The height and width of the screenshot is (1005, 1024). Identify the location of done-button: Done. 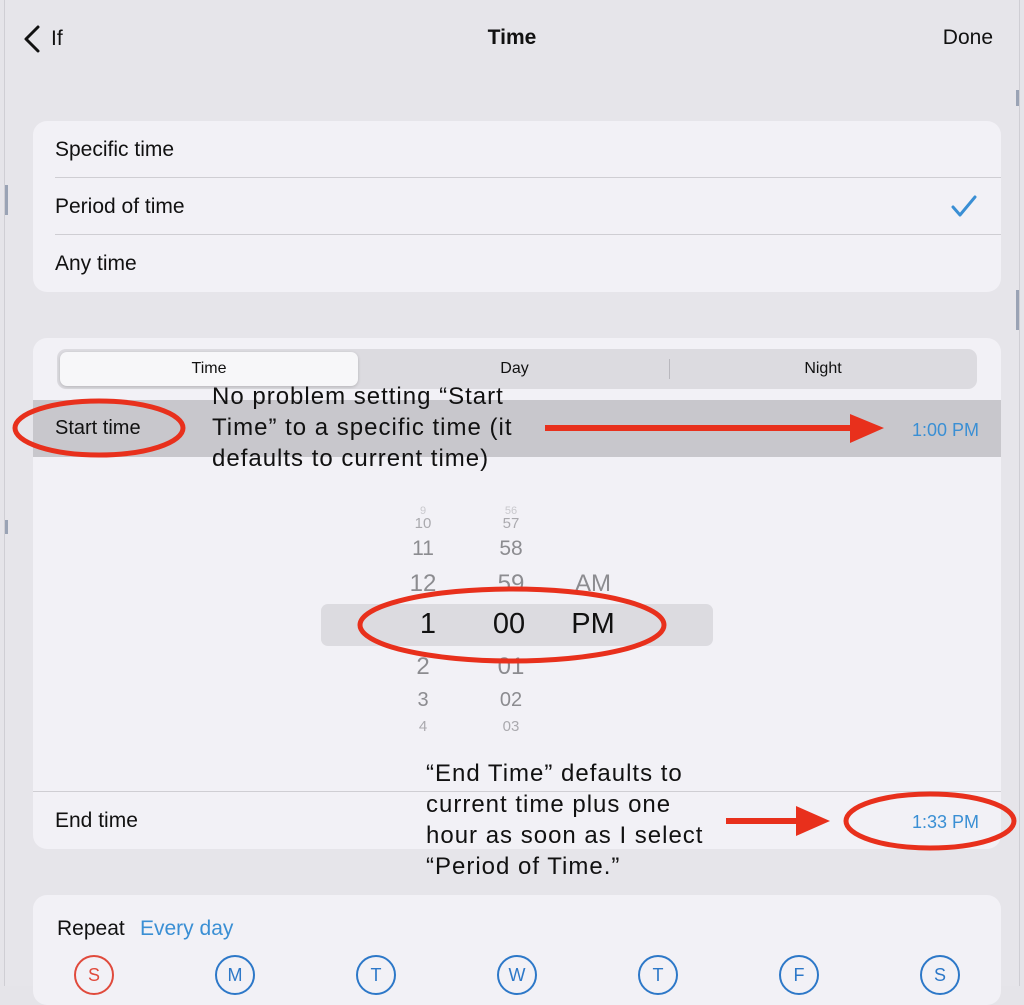
(968, 38).